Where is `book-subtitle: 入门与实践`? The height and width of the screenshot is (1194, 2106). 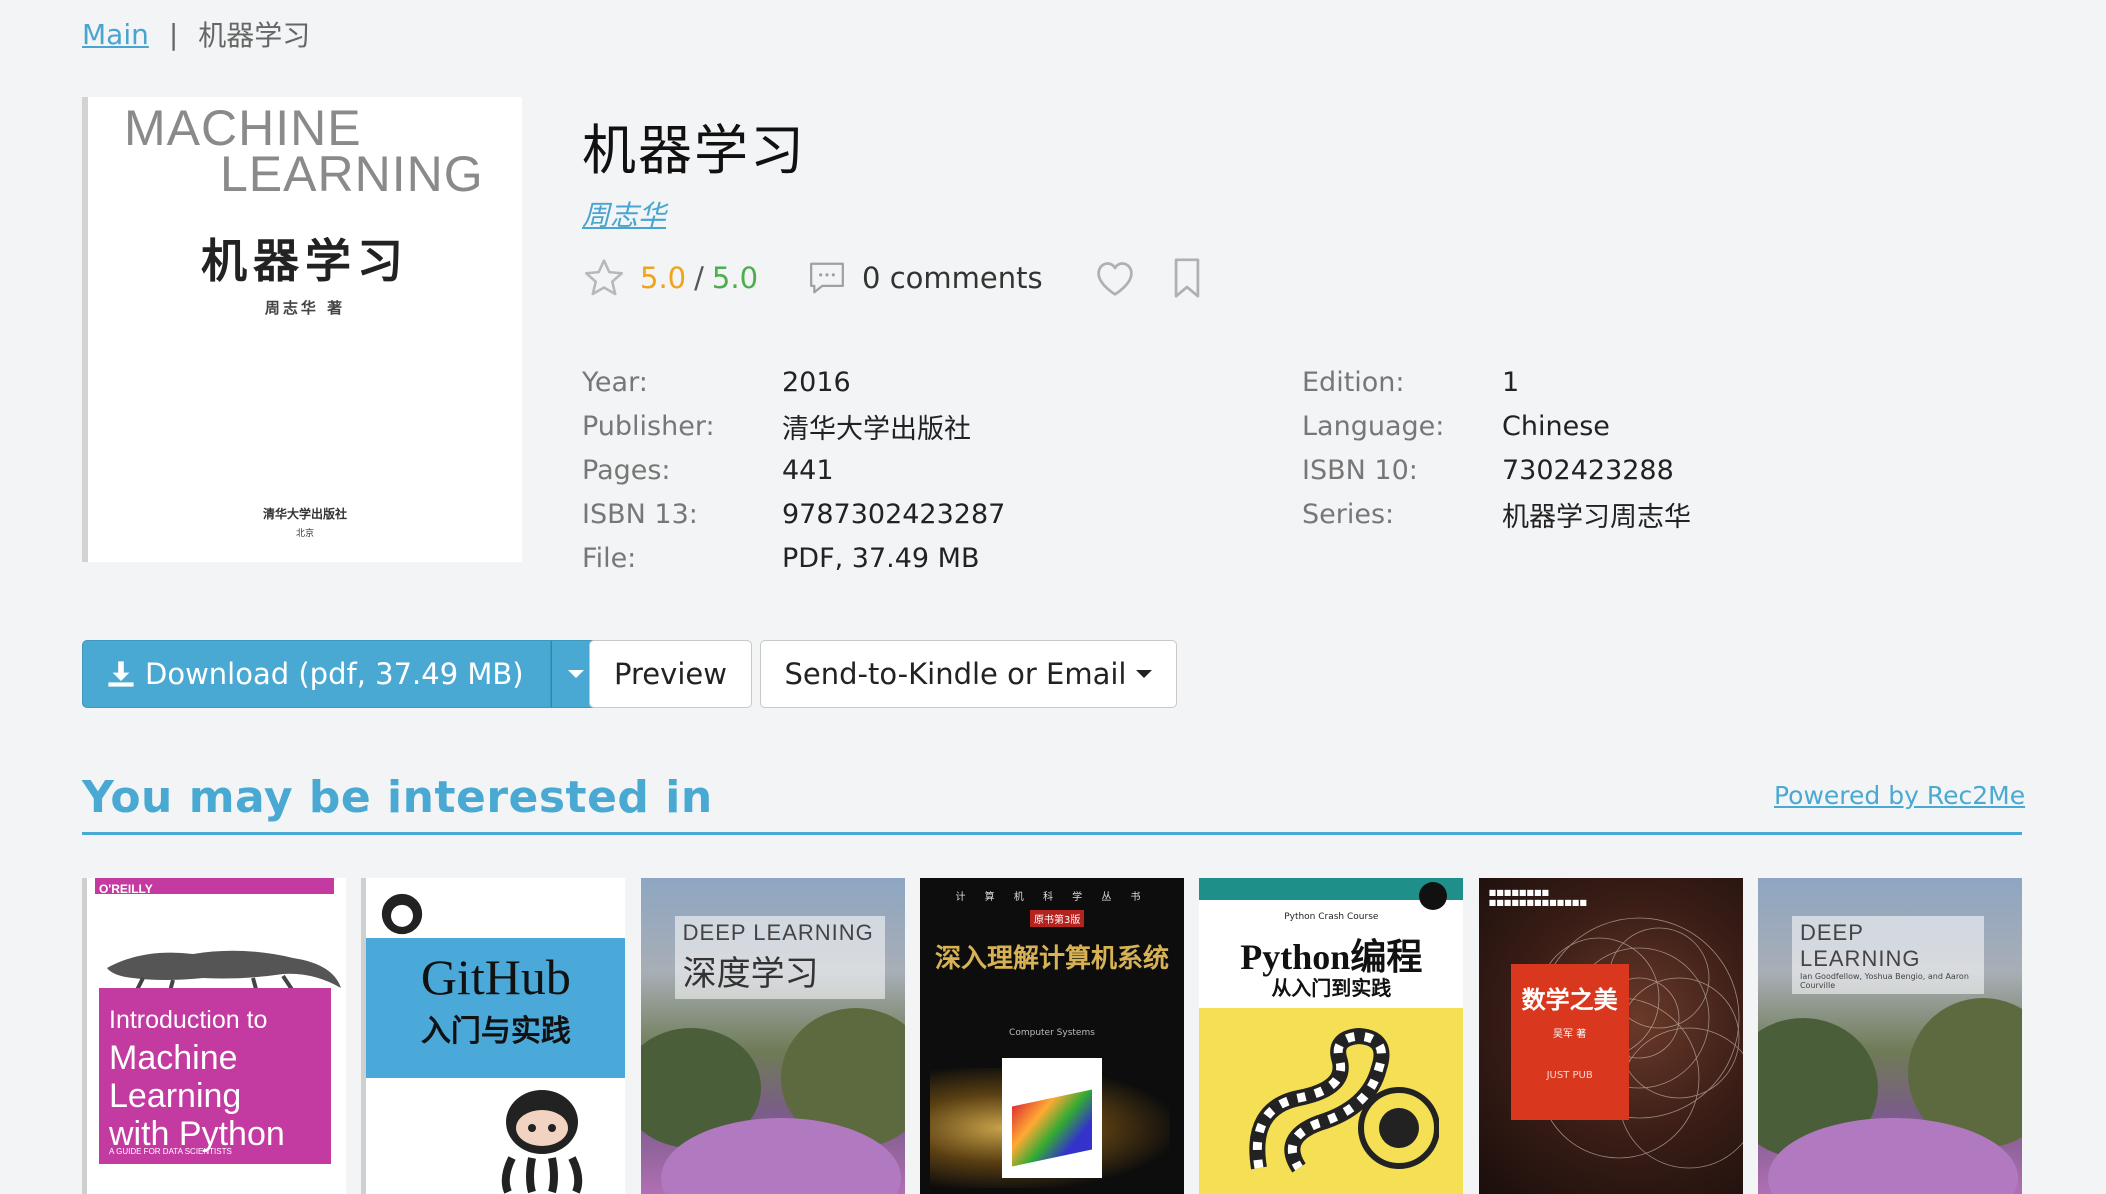
book-subtitle: 入门与实践 is located at coordinates (495, 1031).